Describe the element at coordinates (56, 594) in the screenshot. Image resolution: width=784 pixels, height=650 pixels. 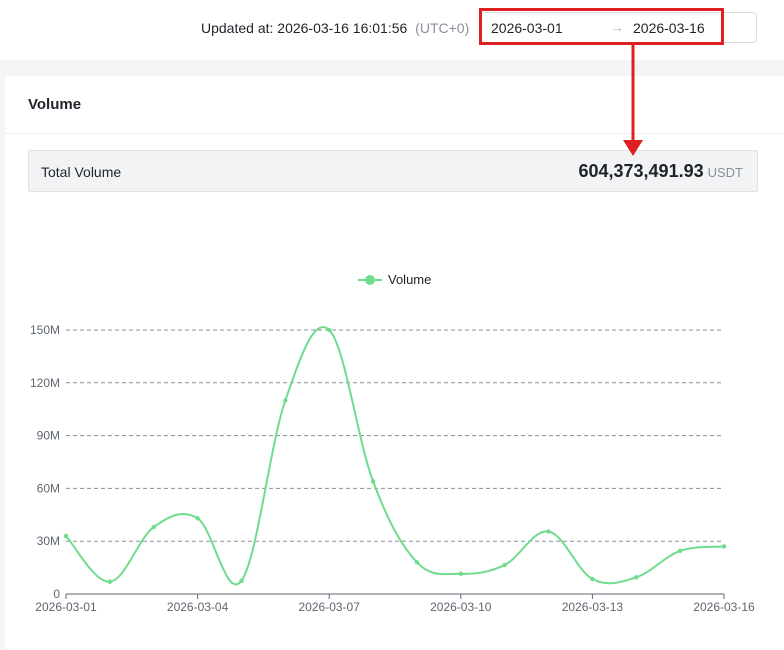
I see `y-tick-label: 0` at that location.